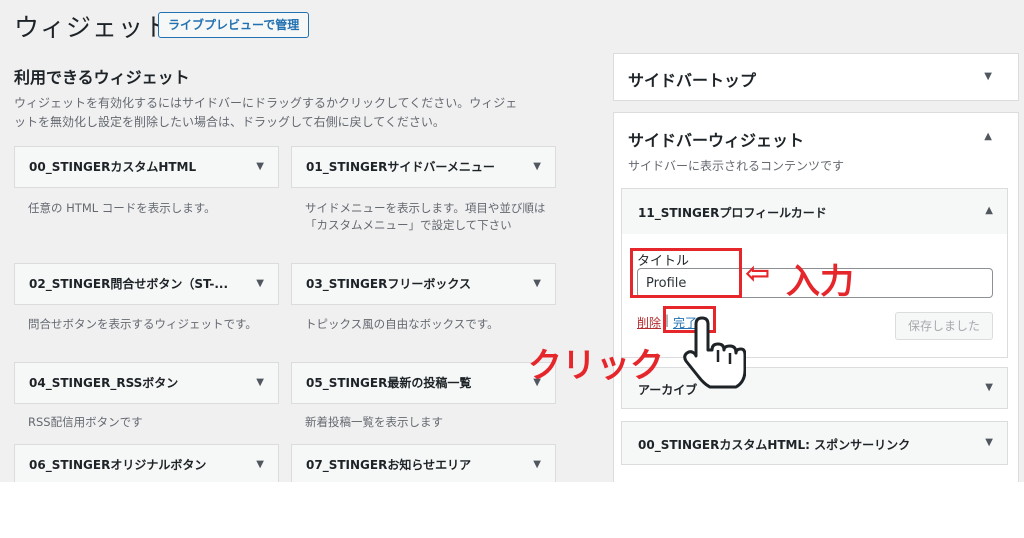 This screenshot has height=538, width=1024. Describe the element at coordinates (102, 77) in the screenshot. I see `available-widgets-title: 利用できるウィジェット` at that location.